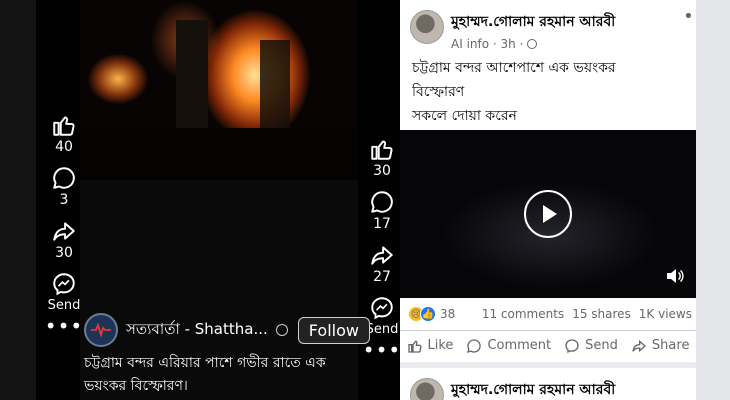 Image resolution: width=730 pixels, height=400 pixels. I want to click on share-count: 30, so click(64, 253).